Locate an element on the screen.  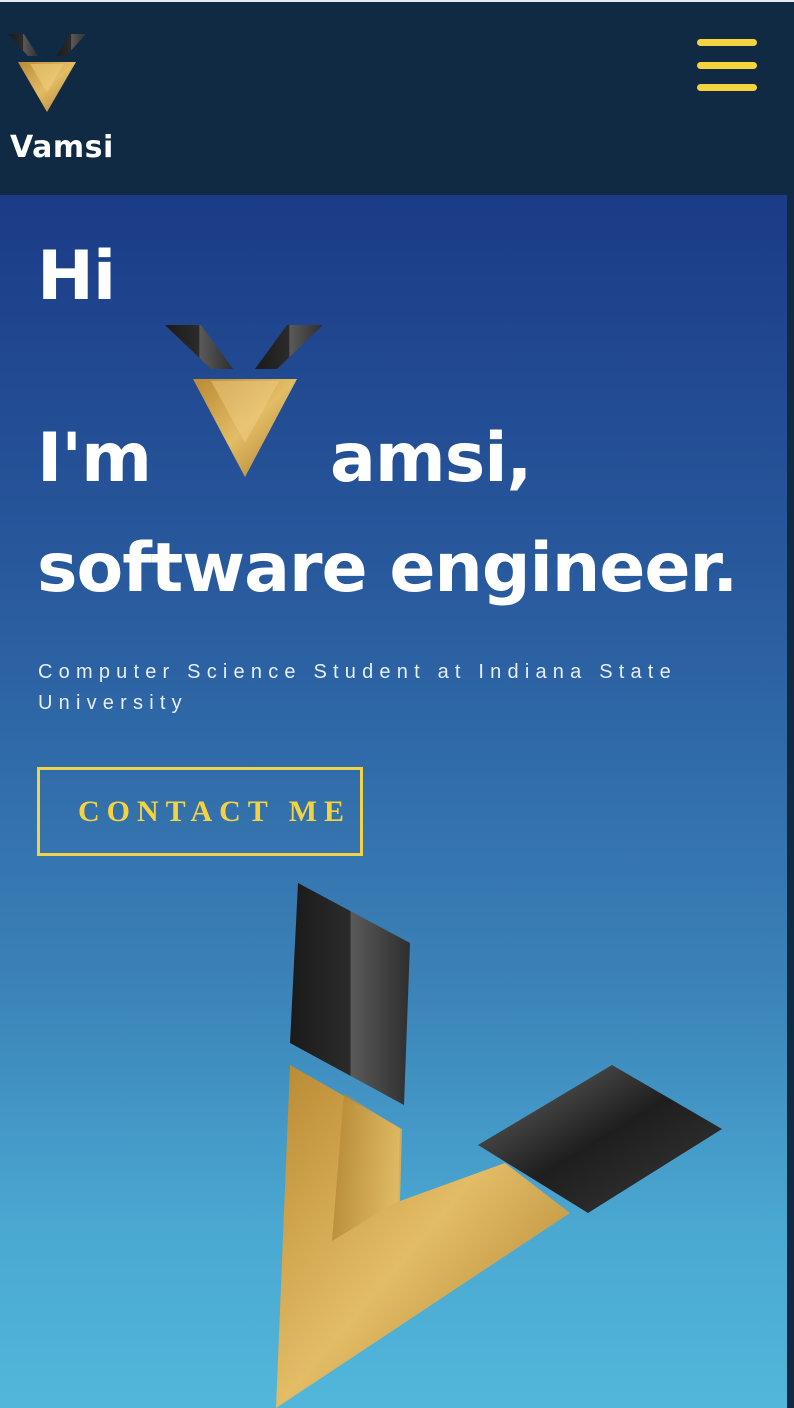
hero-name-suffix: amsi, is located at coordinates (431, 458).